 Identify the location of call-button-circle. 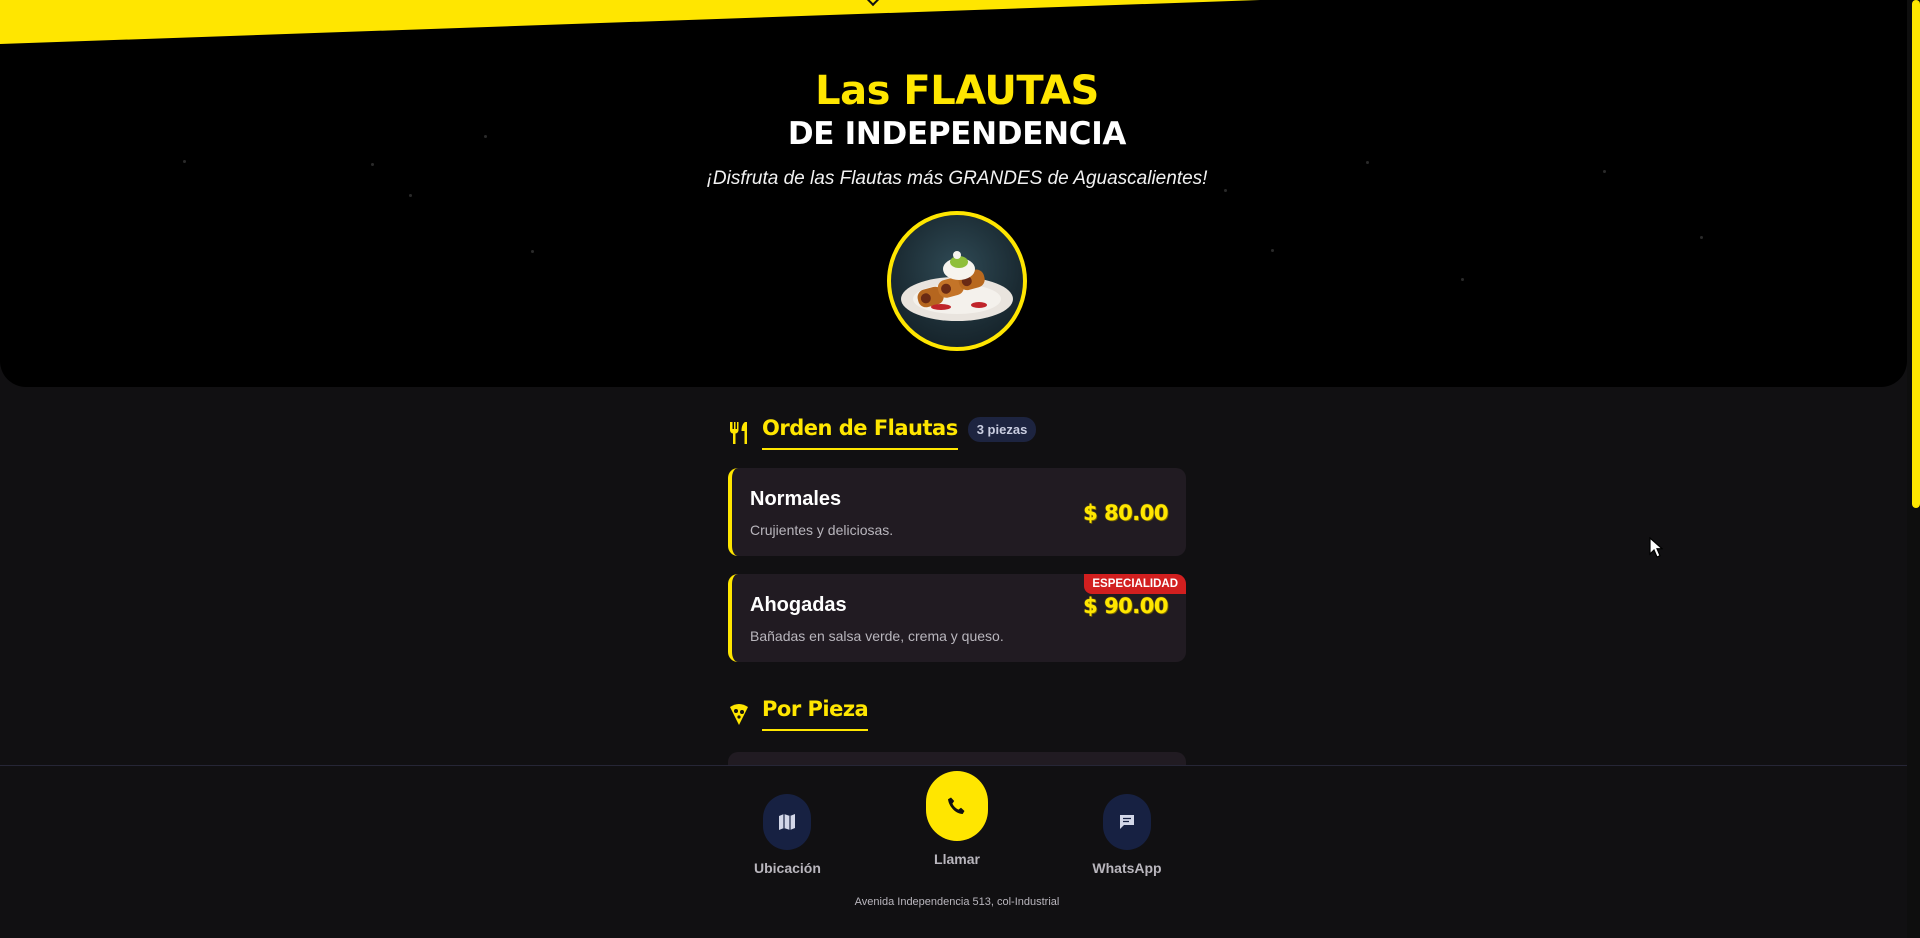
(957, 806).